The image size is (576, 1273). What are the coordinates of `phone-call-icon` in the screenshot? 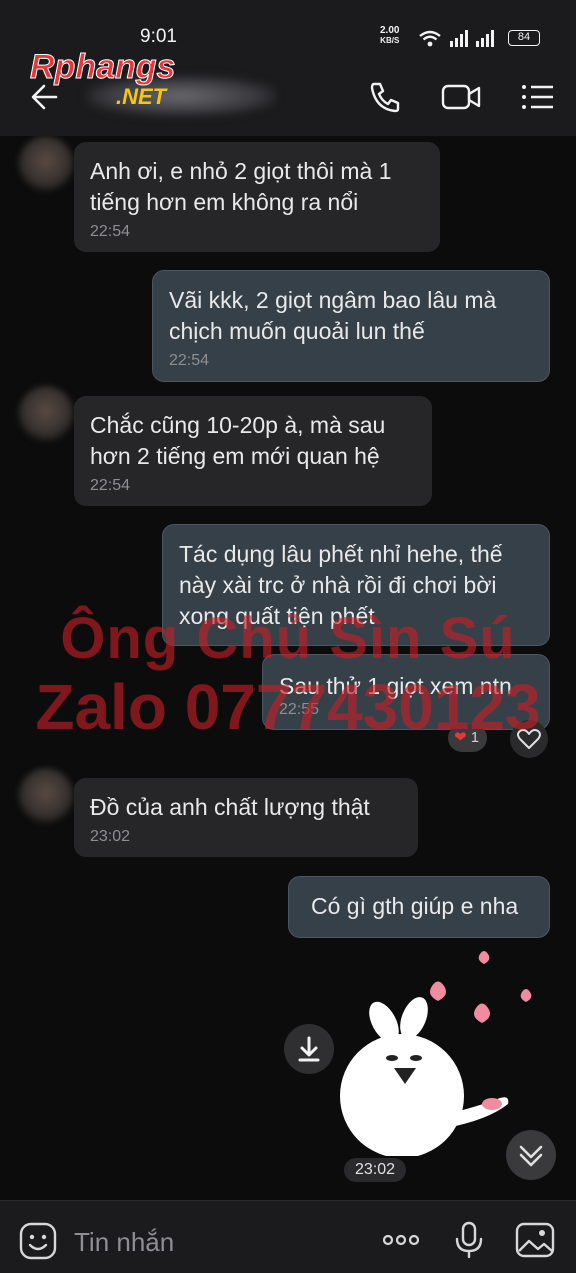 It's located at (385, 97).